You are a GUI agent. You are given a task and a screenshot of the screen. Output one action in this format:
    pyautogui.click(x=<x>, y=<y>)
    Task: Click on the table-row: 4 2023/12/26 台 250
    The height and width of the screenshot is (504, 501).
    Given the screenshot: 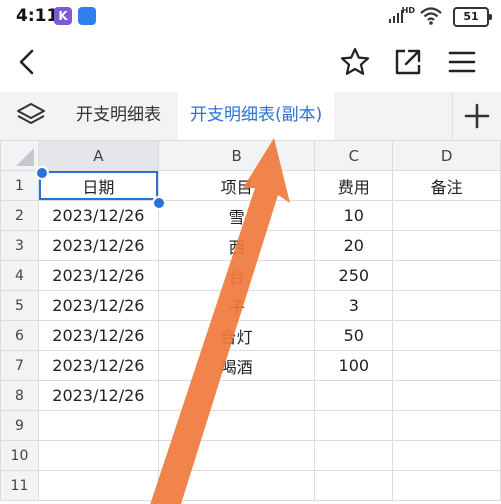 What is the action you would take?
    pyautogui.click(x=250, y=275)
    